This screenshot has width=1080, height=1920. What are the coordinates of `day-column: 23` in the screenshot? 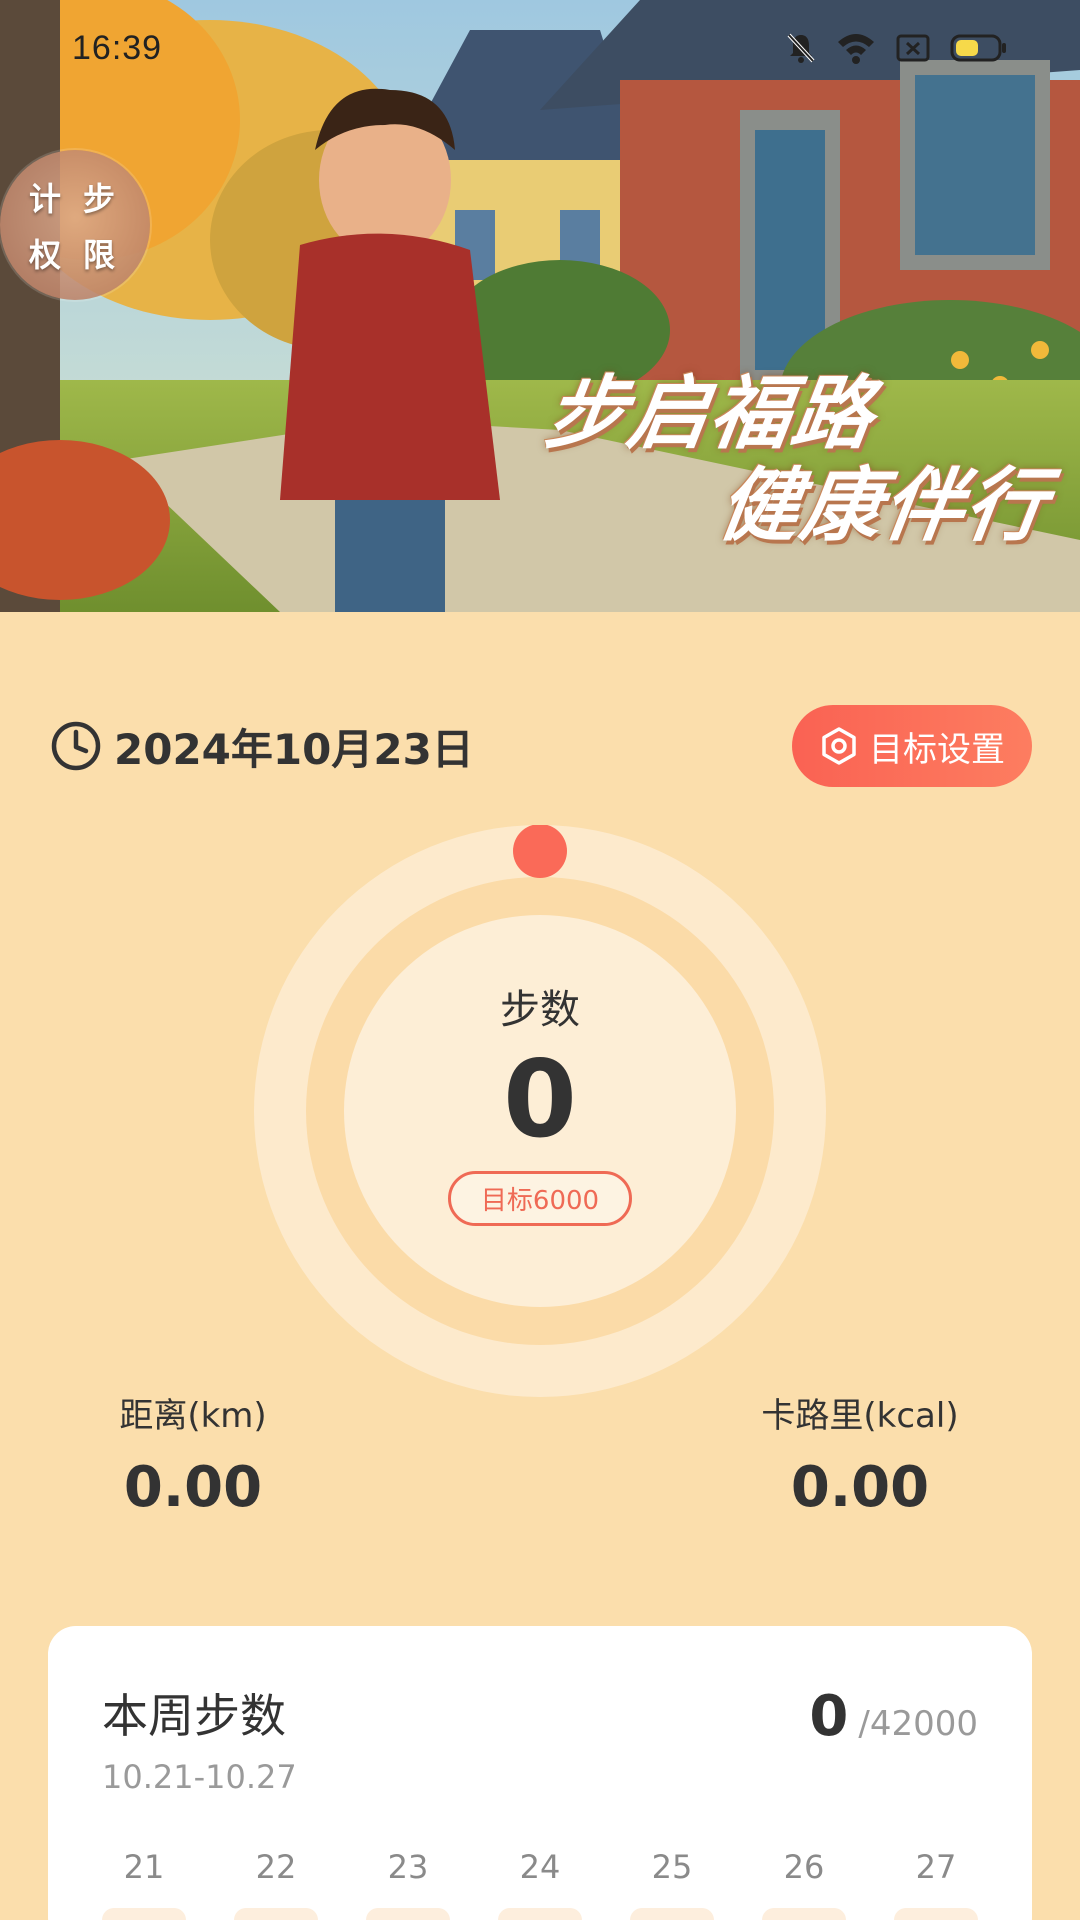 It's located at (408, 1884).